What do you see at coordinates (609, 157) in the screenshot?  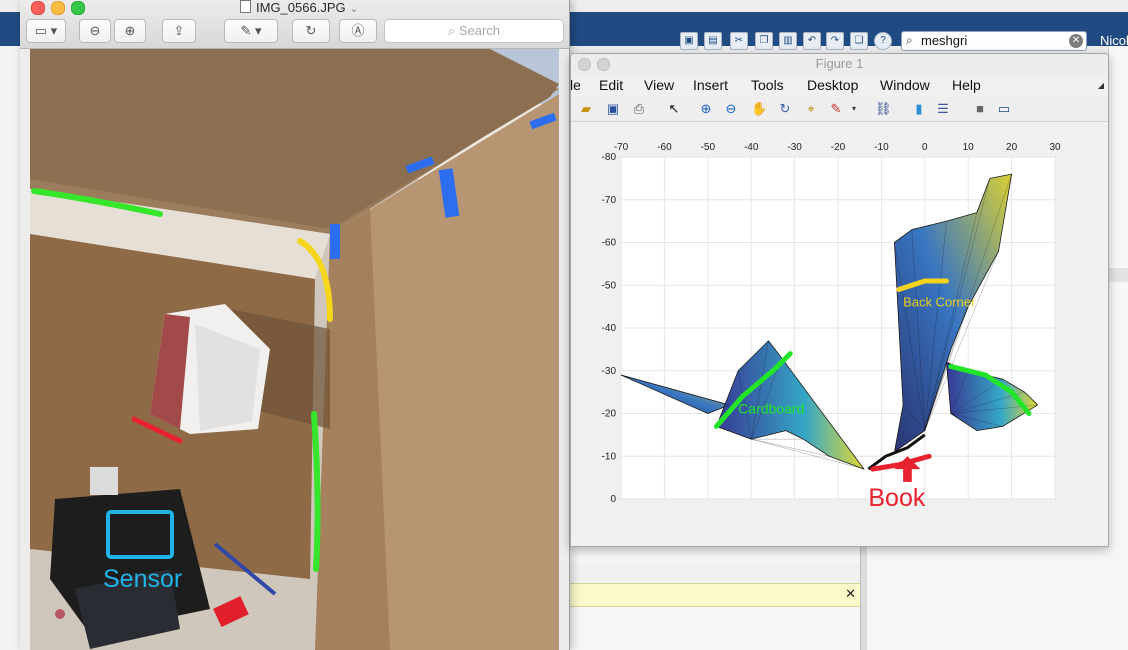 I see `y-tick-label: -80` at bounding box center [609, 157].